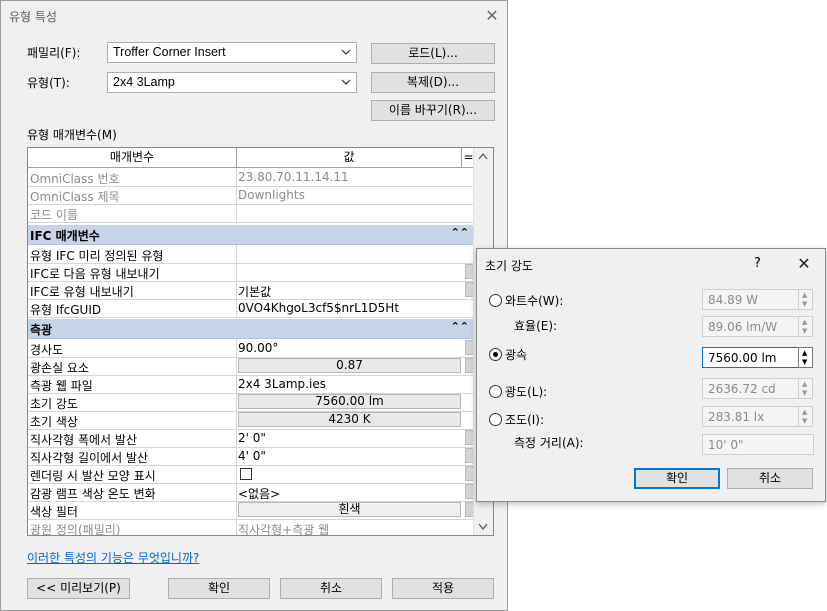  Describe the element at coordinates (805, 388) in the screenshot. I see `intensity-spinner: ▲ ▼` at that location.